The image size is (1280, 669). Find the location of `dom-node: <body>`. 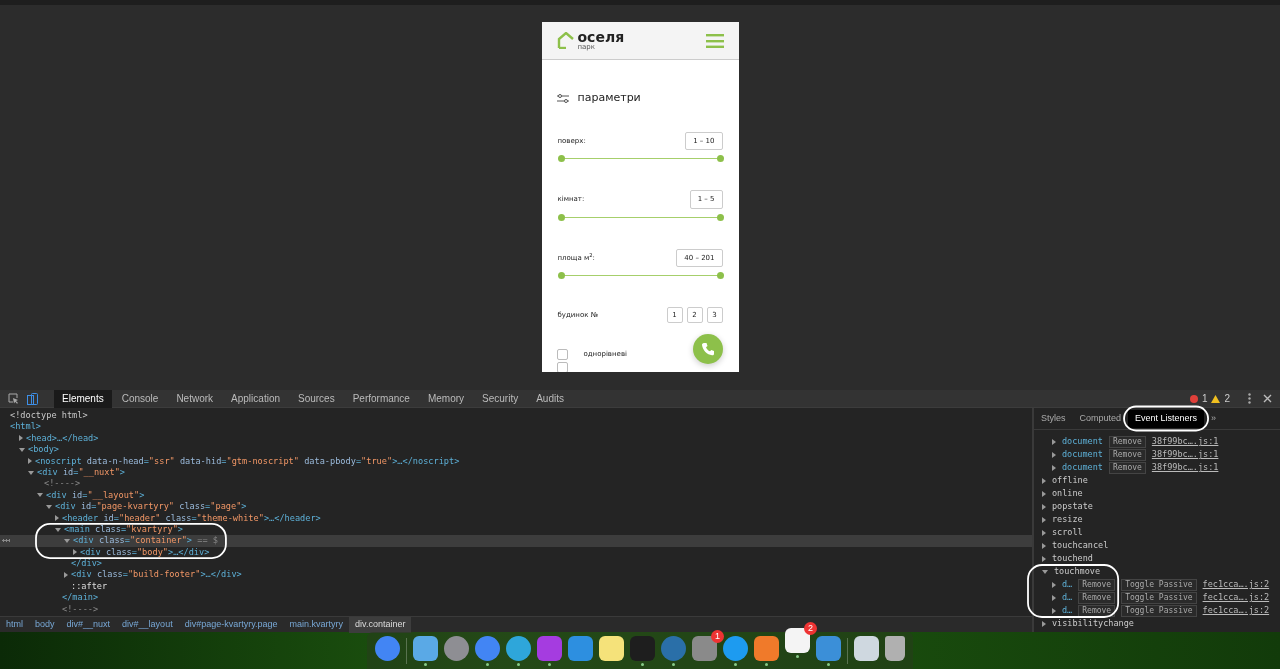

dom-node: <body> is located at coordinates (44, 450).